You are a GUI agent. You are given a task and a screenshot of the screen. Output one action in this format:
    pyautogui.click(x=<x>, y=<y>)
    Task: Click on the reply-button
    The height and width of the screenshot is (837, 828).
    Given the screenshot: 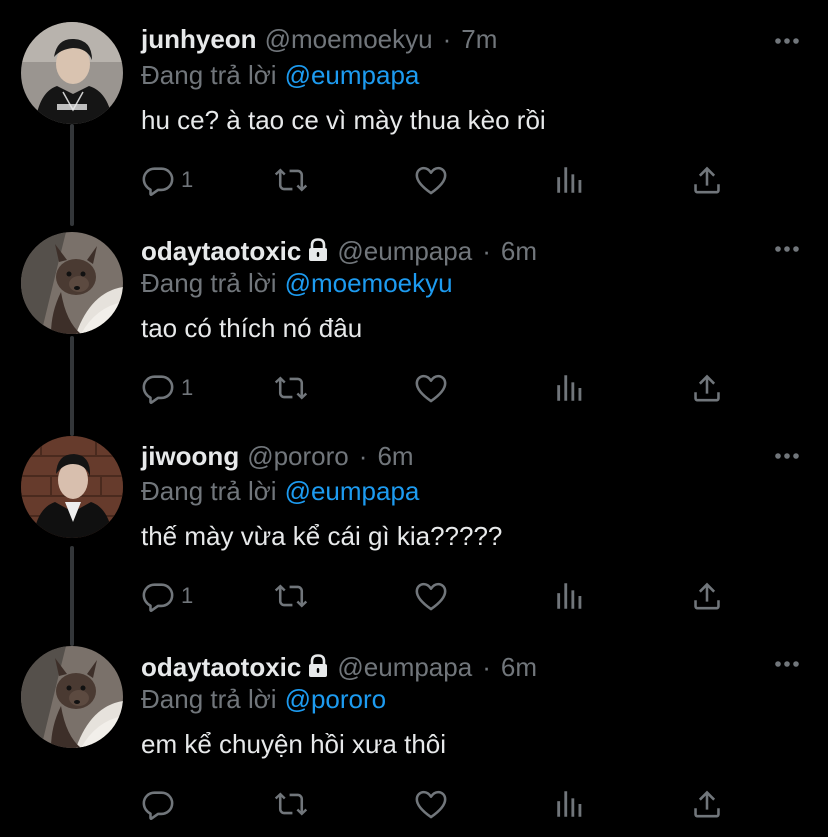 What is the action you would take?
    pyautogui.click(x=161, y=804)
    